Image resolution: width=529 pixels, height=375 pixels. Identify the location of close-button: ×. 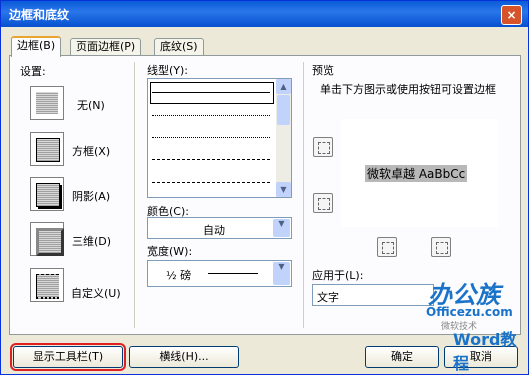
(511, 15).